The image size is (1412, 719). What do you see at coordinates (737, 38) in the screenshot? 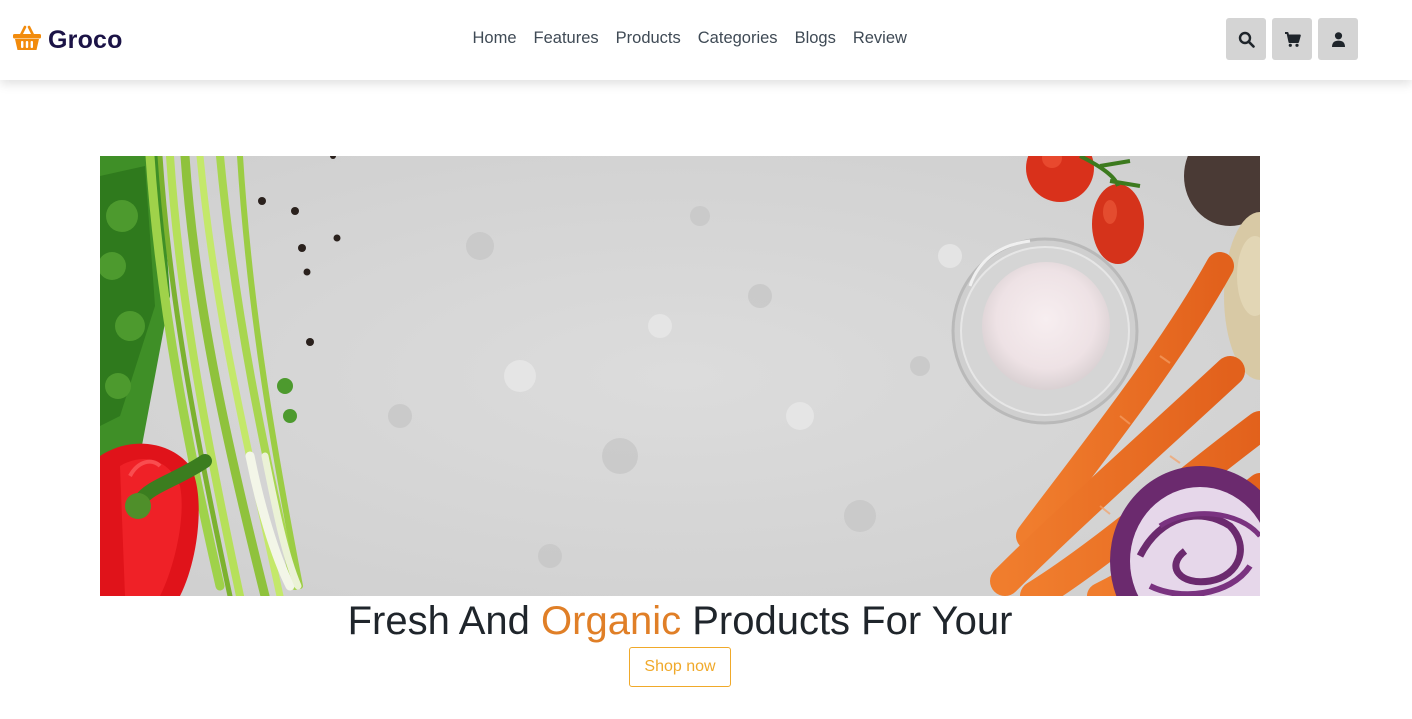
I see `nav-item-categories: Categories` at bounding box center [737, 38].